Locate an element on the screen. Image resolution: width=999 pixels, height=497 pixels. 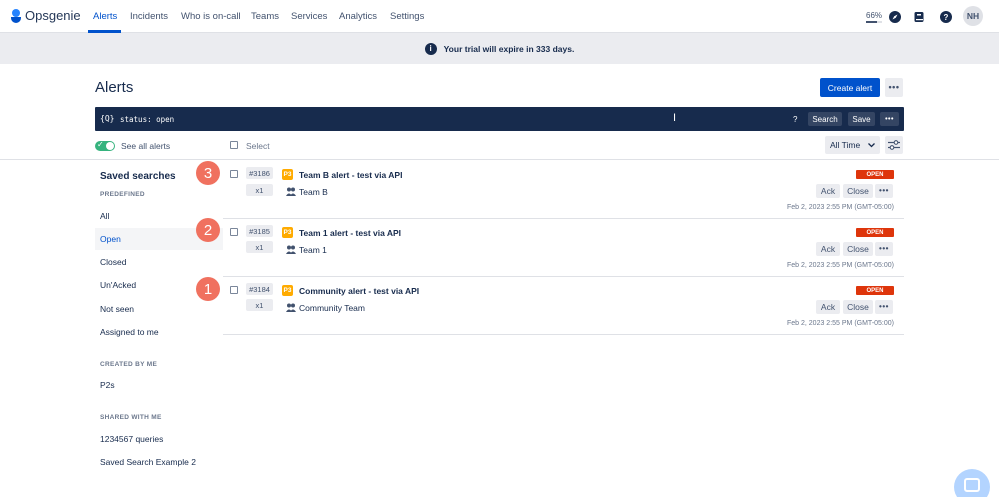
header-divider is located at coordinates (499, 159).